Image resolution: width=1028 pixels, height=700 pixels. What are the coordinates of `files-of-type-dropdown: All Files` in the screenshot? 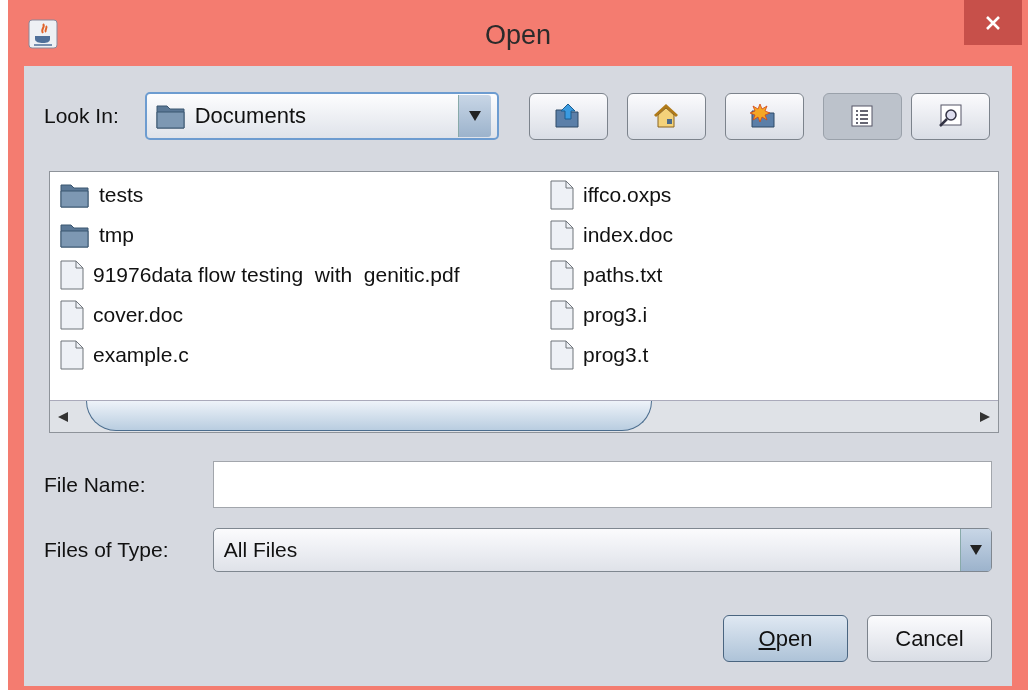 It's located at (602, 550).